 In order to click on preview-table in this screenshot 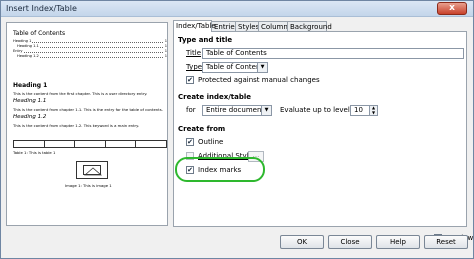, I will do `click(90, 144)`.